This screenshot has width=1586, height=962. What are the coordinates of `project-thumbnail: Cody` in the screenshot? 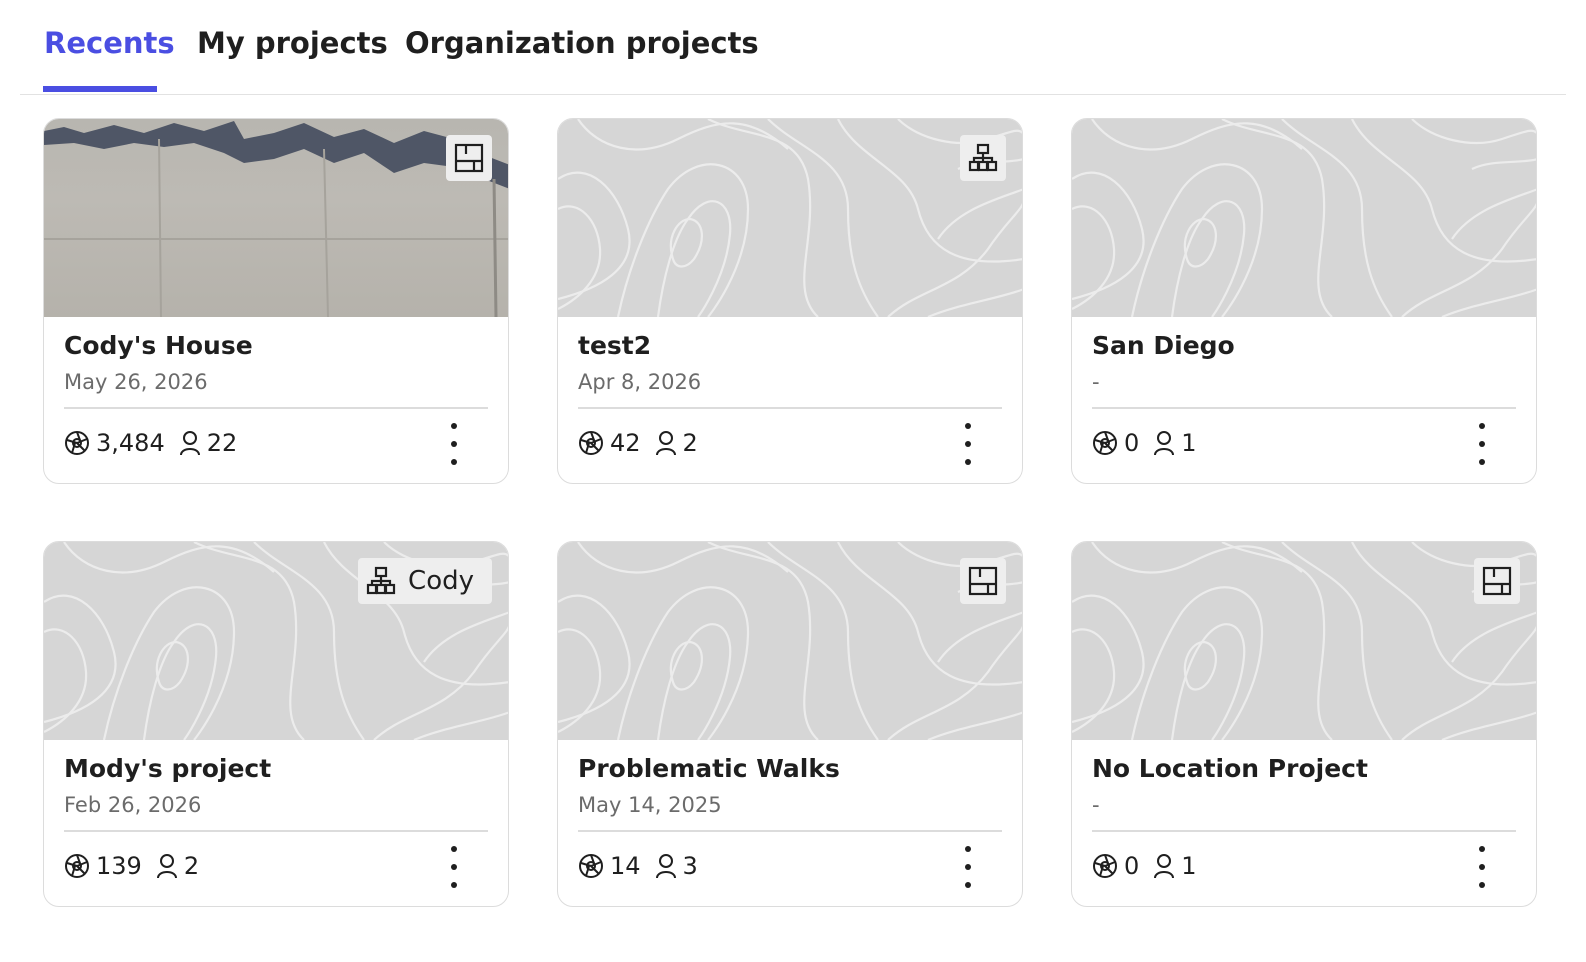 It's located at (276, 641).